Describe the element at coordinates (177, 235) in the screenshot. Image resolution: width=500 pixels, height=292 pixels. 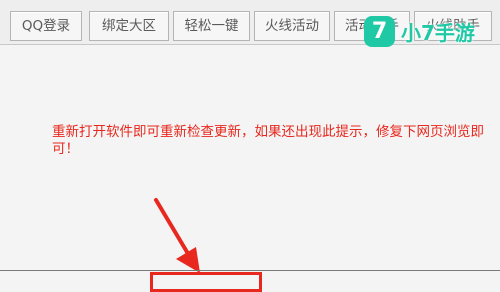
I see `red-arrow-annotation` at that location.